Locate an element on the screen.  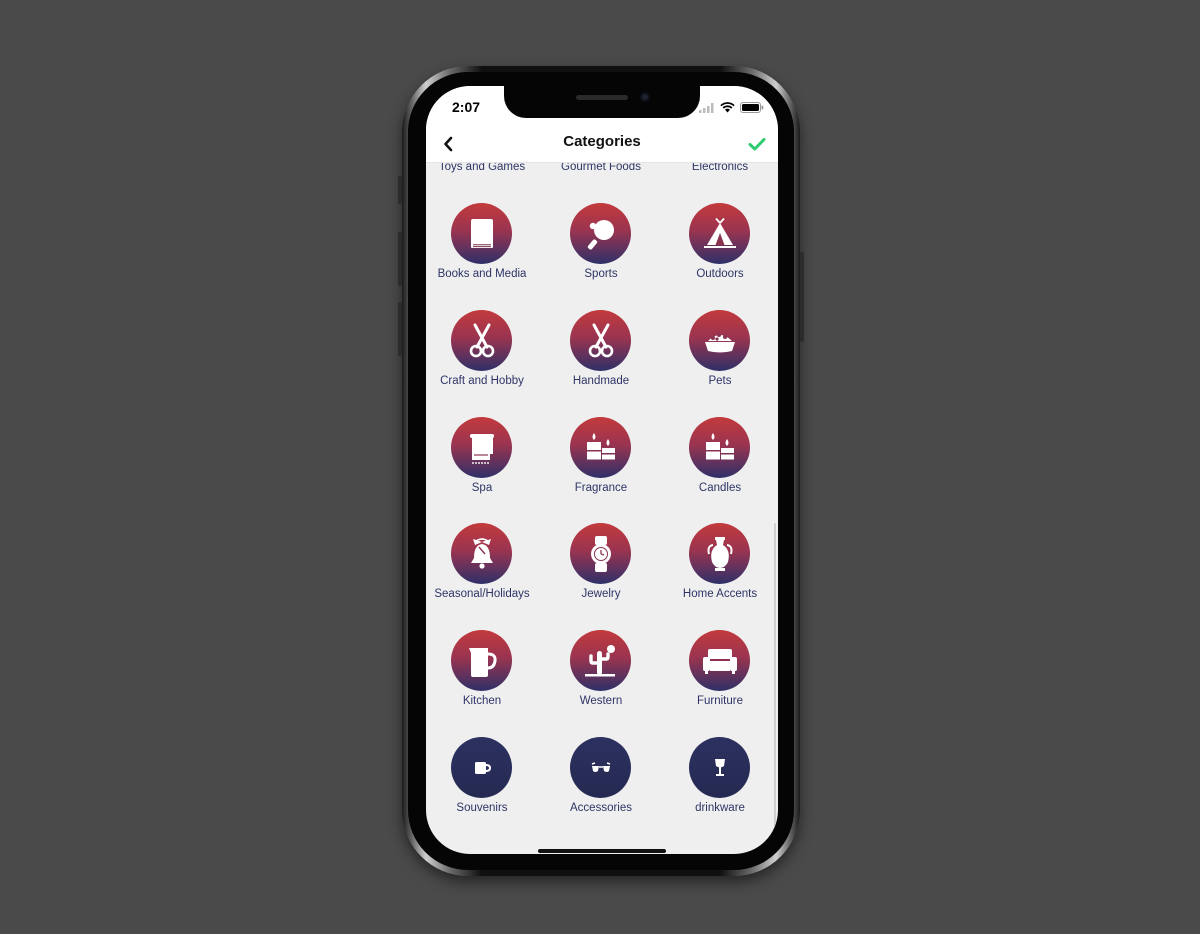
category-label: Sports is located at coordinates (601, 274).